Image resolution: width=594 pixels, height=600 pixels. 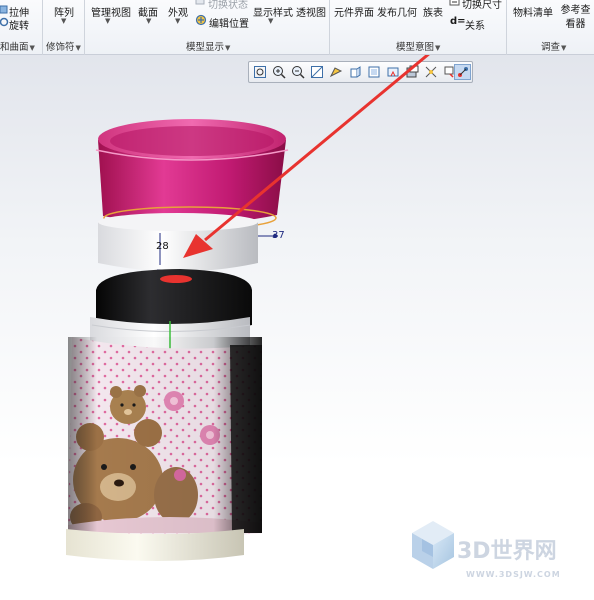 What do you see at coordinates (178, 242) in the screenshot?
I see `white-neck` at bounding box center [178, 242].